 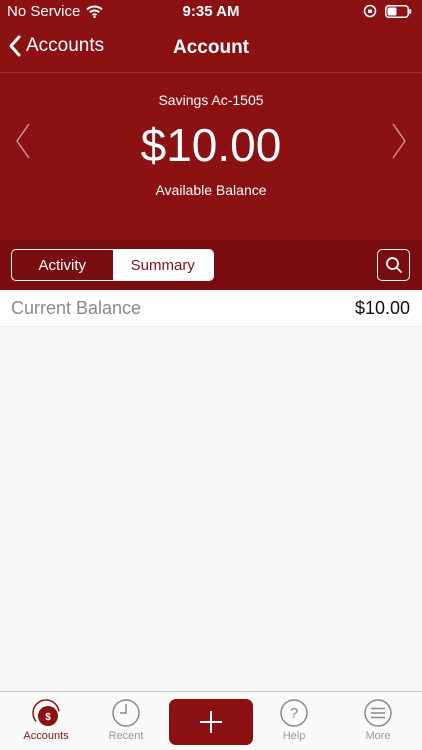 What do you see at coordinates (211, 72) in the screenshot?
I see `nav-divider` at bounding box center [211, 72].